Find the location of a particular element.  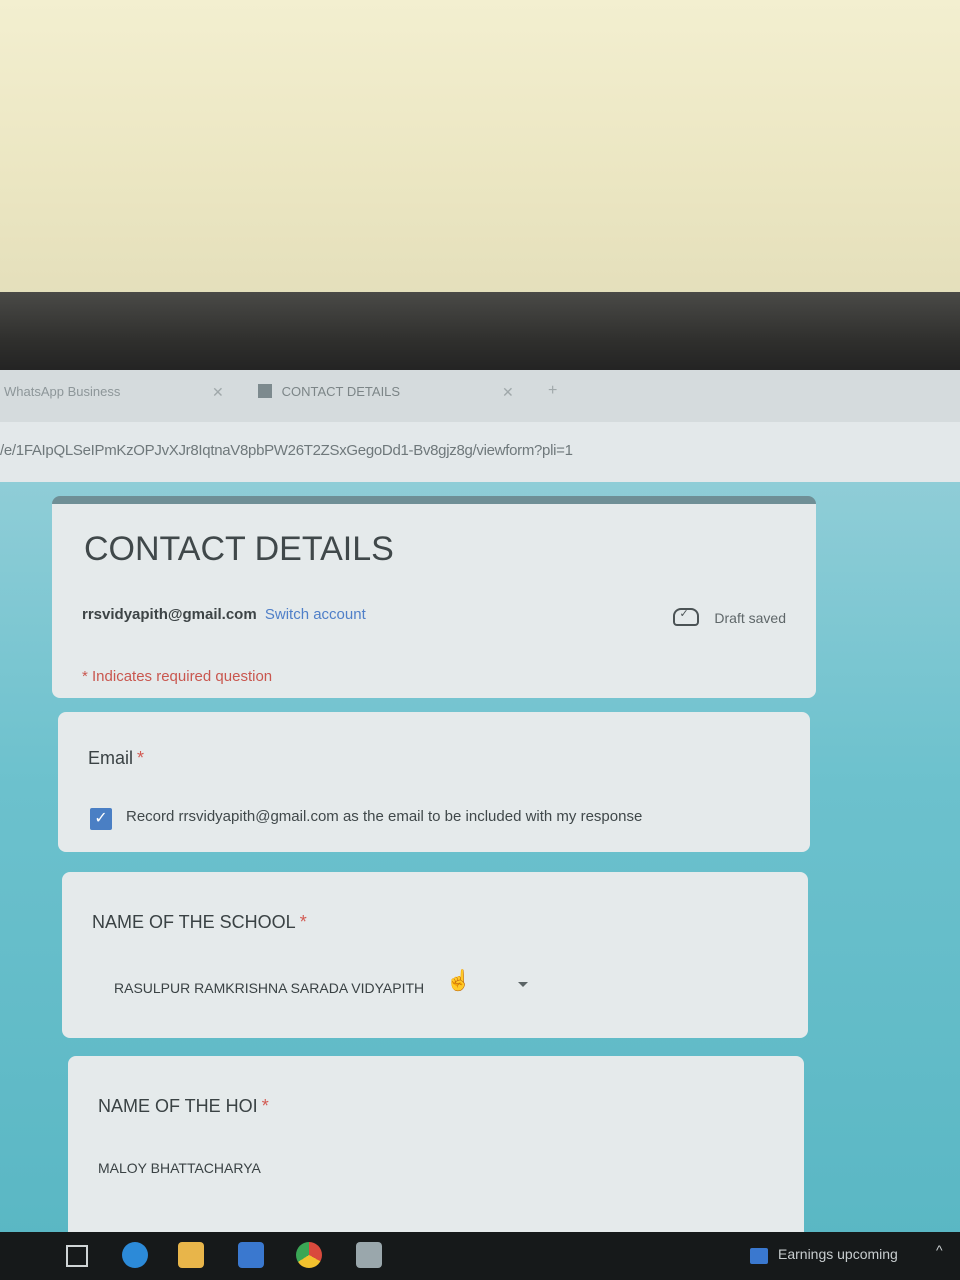

account-row: rrsvidyapith@gmail.com Switch account is located at coordinates (224, 614).